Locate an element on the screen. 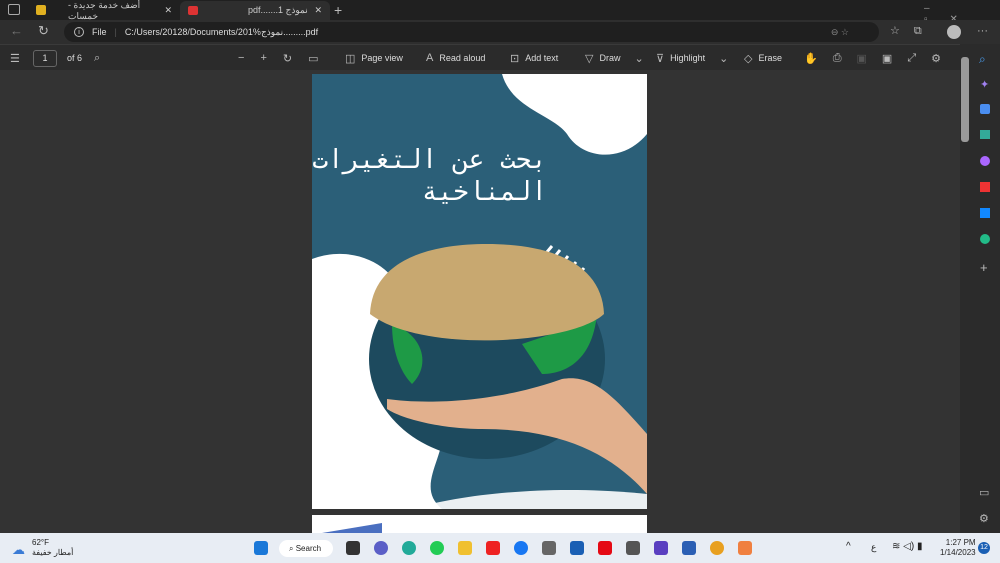  page-number-input: 1 is located at coordinates (45, 58).